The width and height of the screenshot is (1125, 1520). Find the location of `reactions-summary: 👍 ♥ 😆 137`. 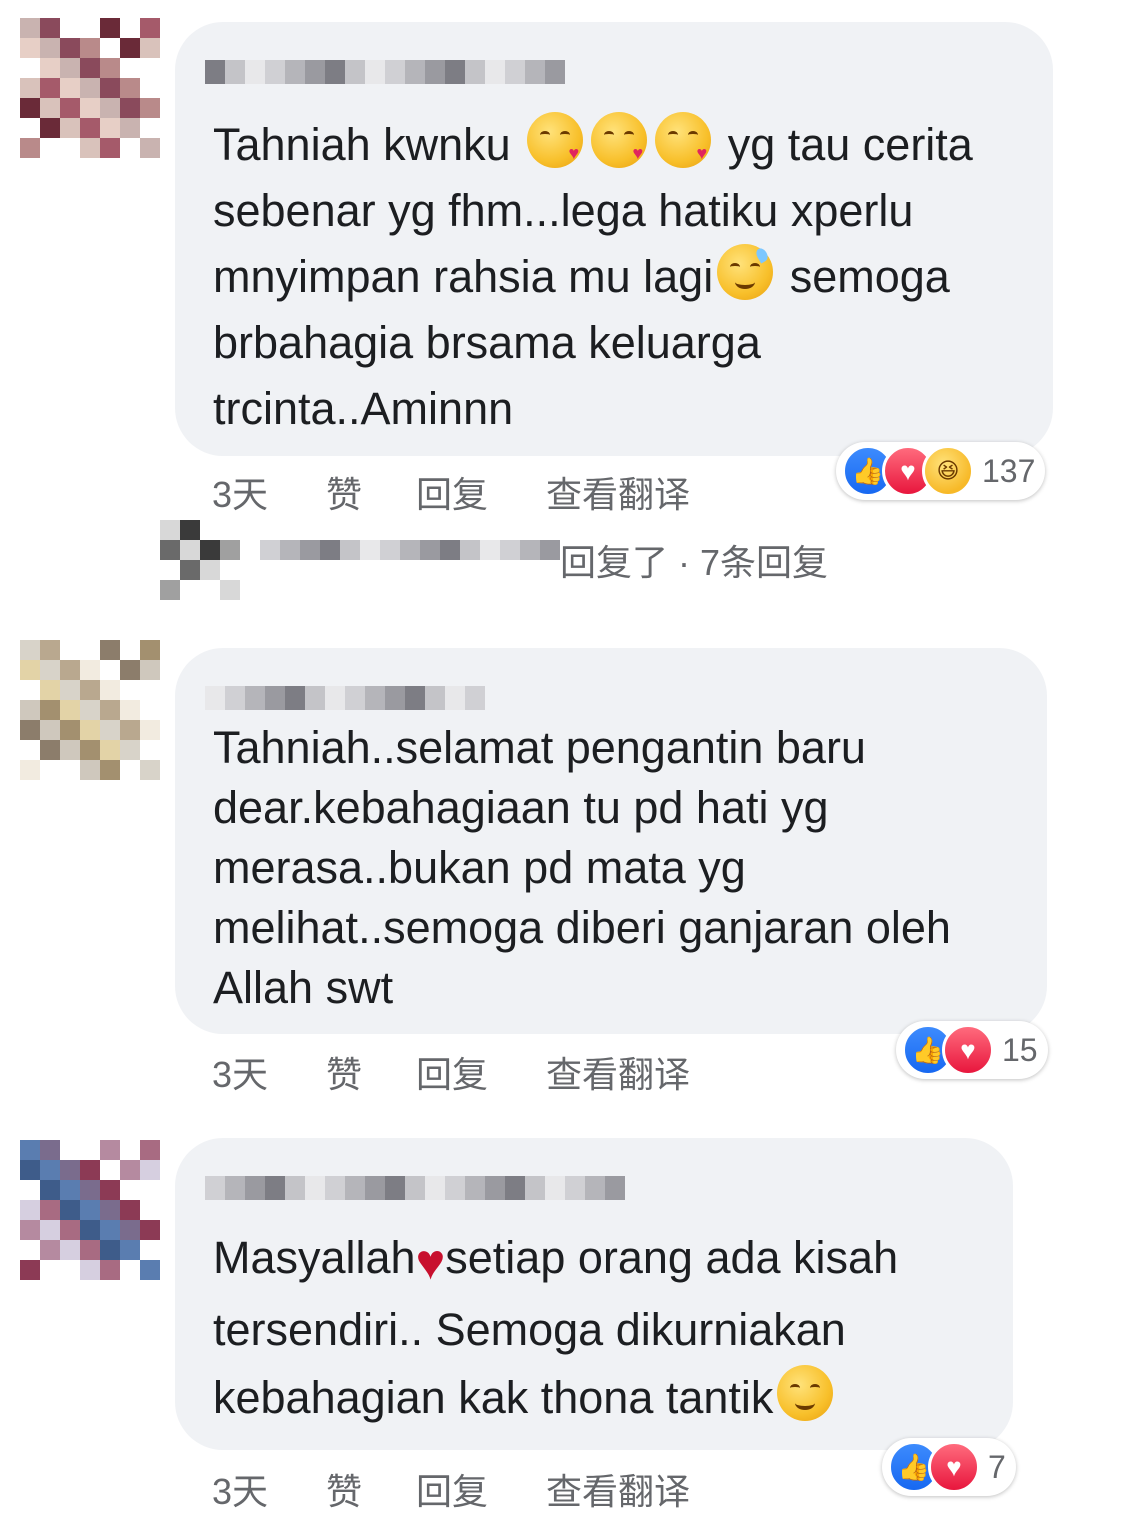

reactions-summary: 👍 ♥ 😆 137 is located at coordinates (941, 471).